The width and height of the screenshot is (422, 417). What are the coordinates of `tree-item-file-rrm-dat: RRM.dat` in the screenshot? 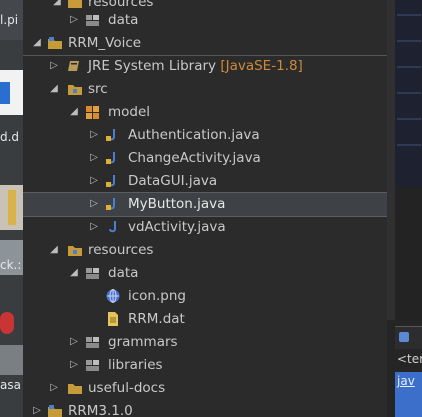 It's located at (205, 319).